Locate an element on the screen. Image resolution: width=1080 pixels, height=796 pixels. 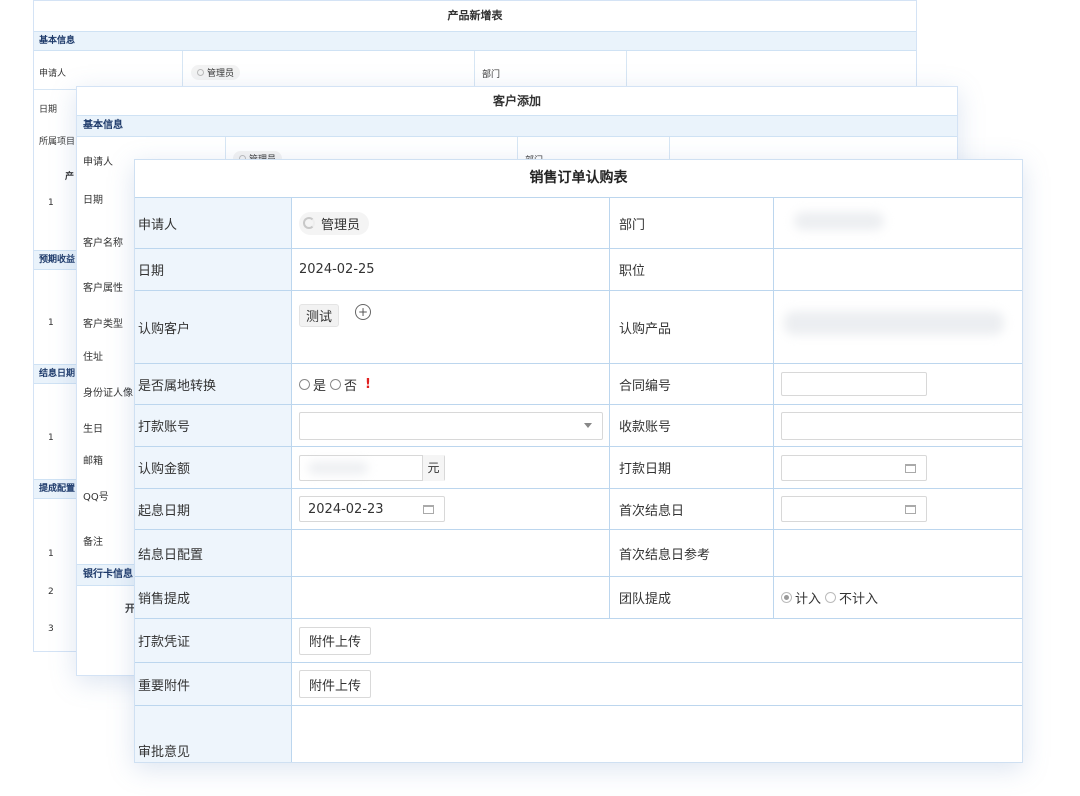
date-value: 2024-02-25 is located at coordinates (451, 269).